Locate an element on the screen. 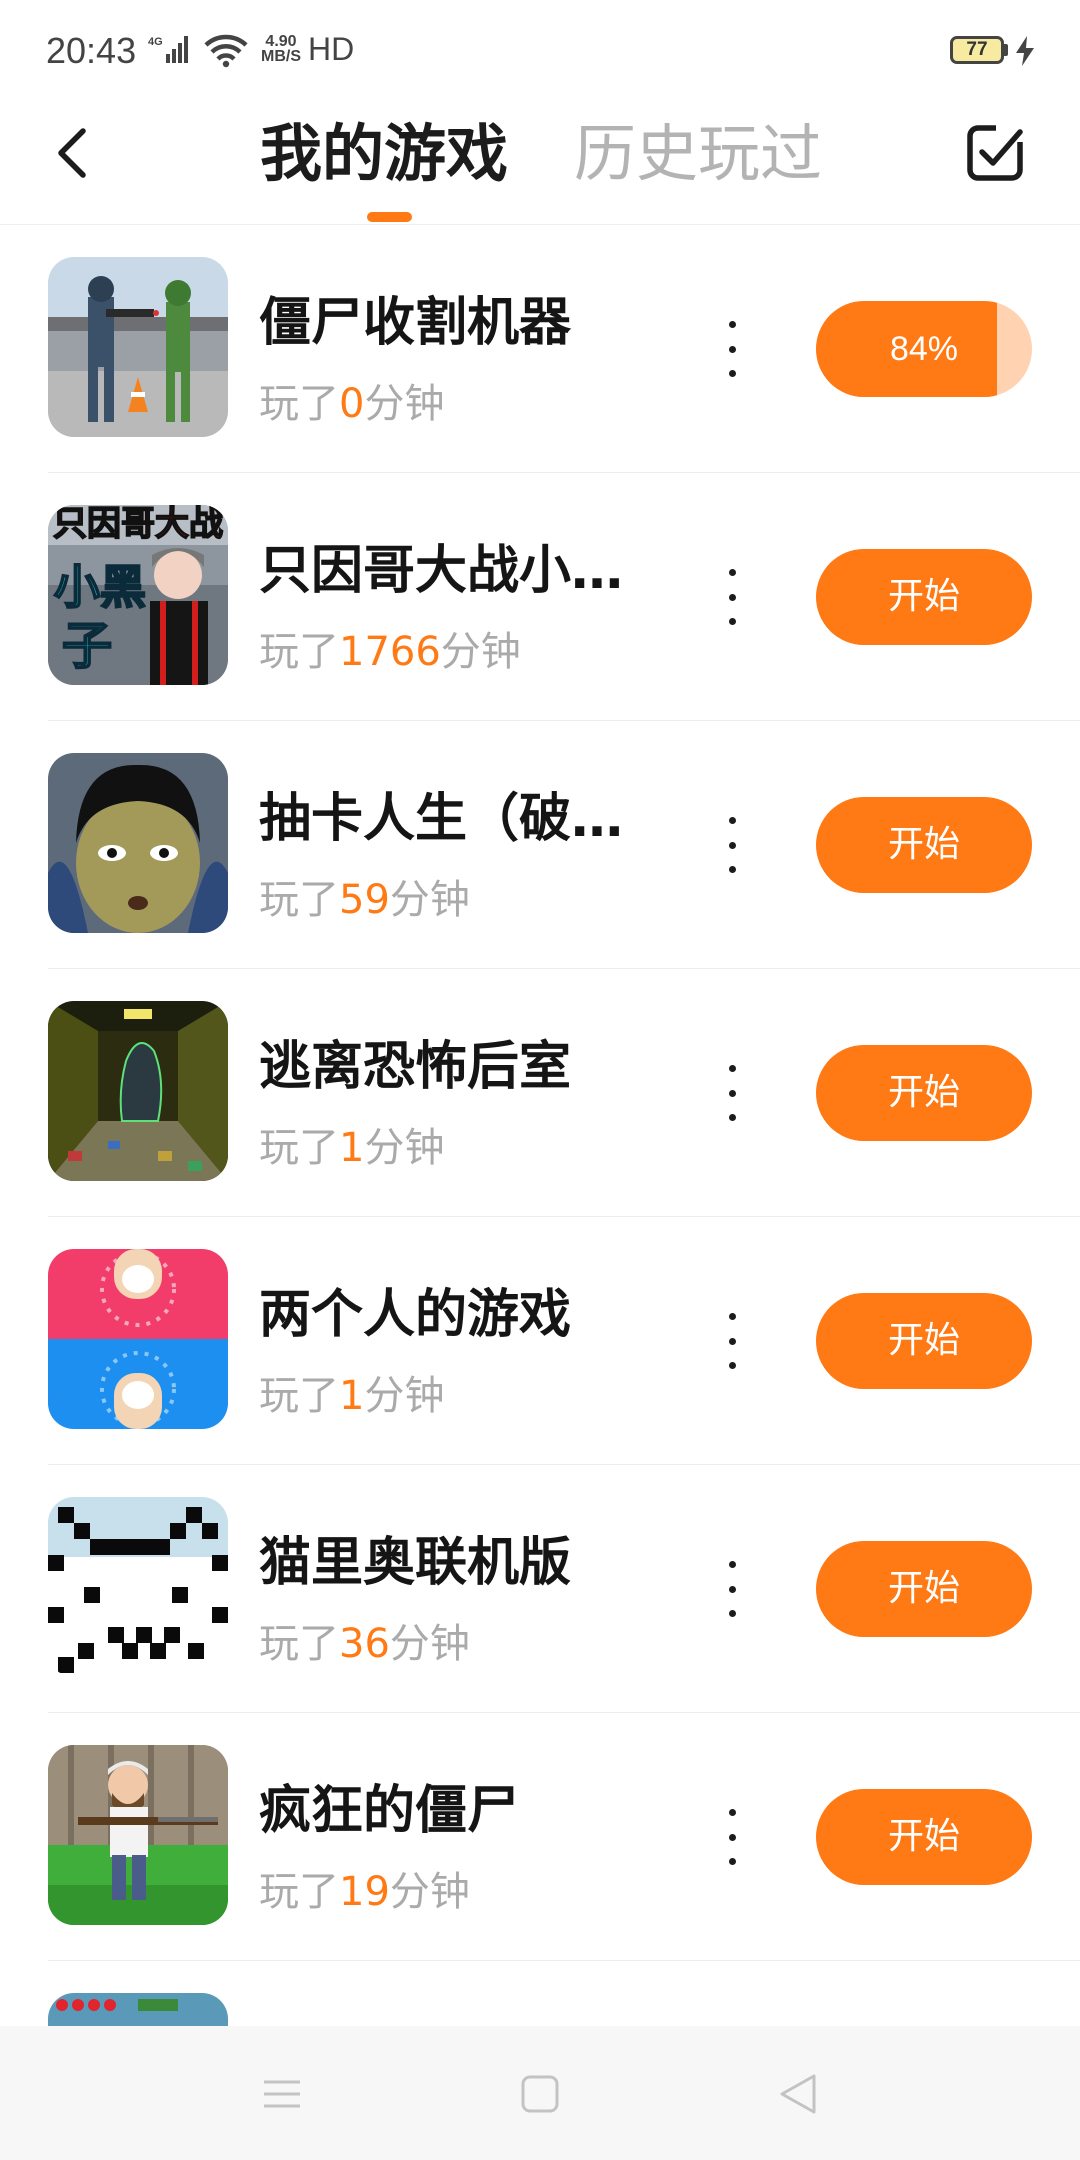  list-item: 逃离恐怖后室 玩了1分钟 开始 is located at coordinates (540, 1093).